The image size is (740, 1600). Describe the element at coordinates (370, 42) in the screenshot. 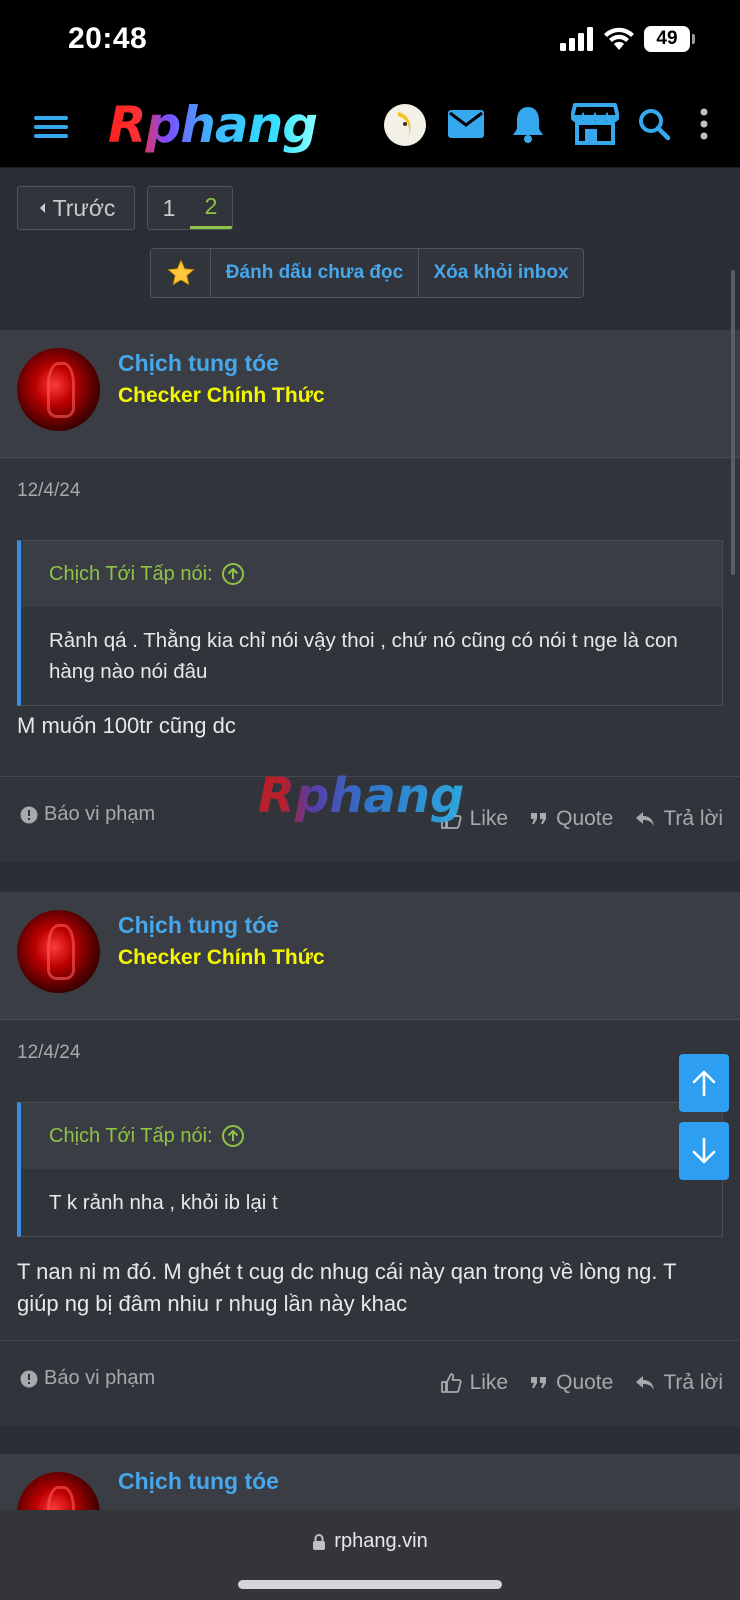

I see `status-bar: 20:48 49` at that location.